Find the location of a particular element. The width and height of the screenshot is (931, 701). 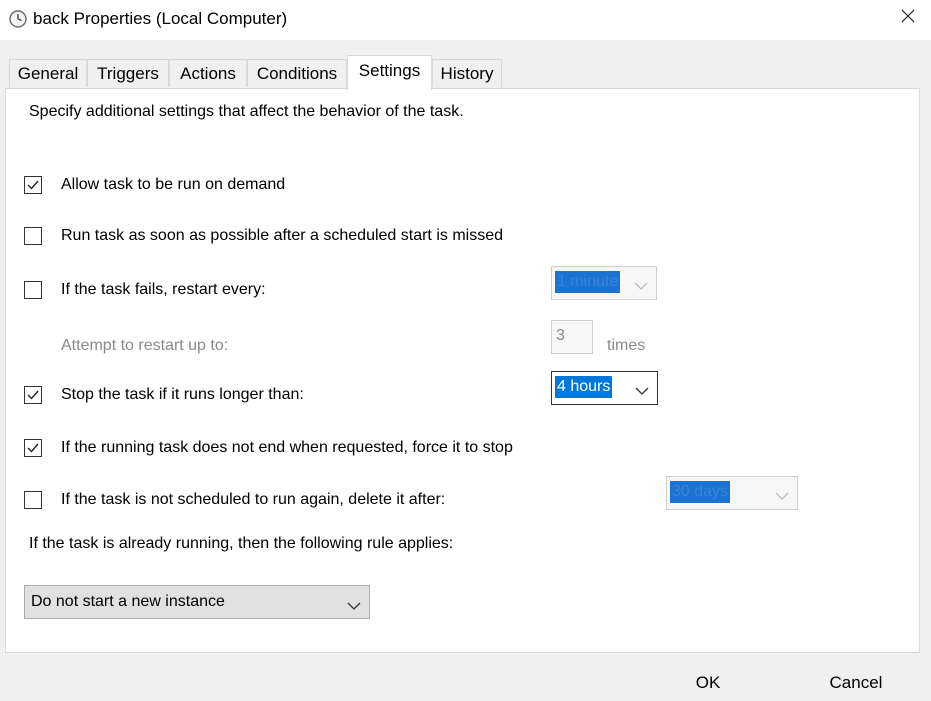

running-rule-value: Do not start a new instance is located at coordinates (128, 601).